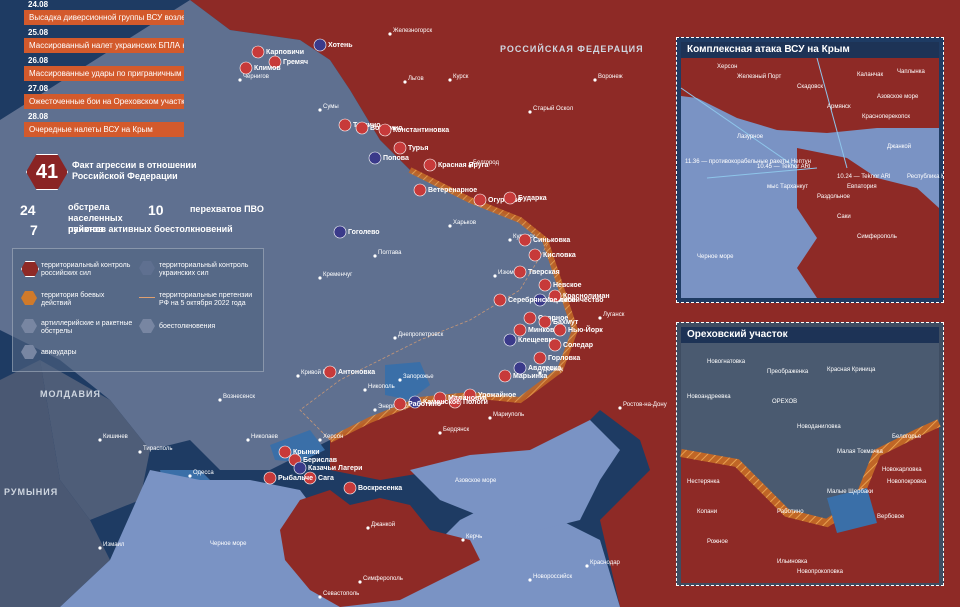 Image resolution: width=960 pixels, height=607 pixels. I want to click on hotspot-label: Авдеевка, so click(544, 368).